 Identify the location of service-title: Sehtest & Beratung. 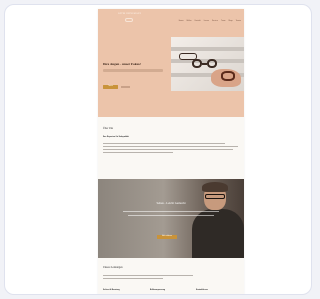
(111, 290).